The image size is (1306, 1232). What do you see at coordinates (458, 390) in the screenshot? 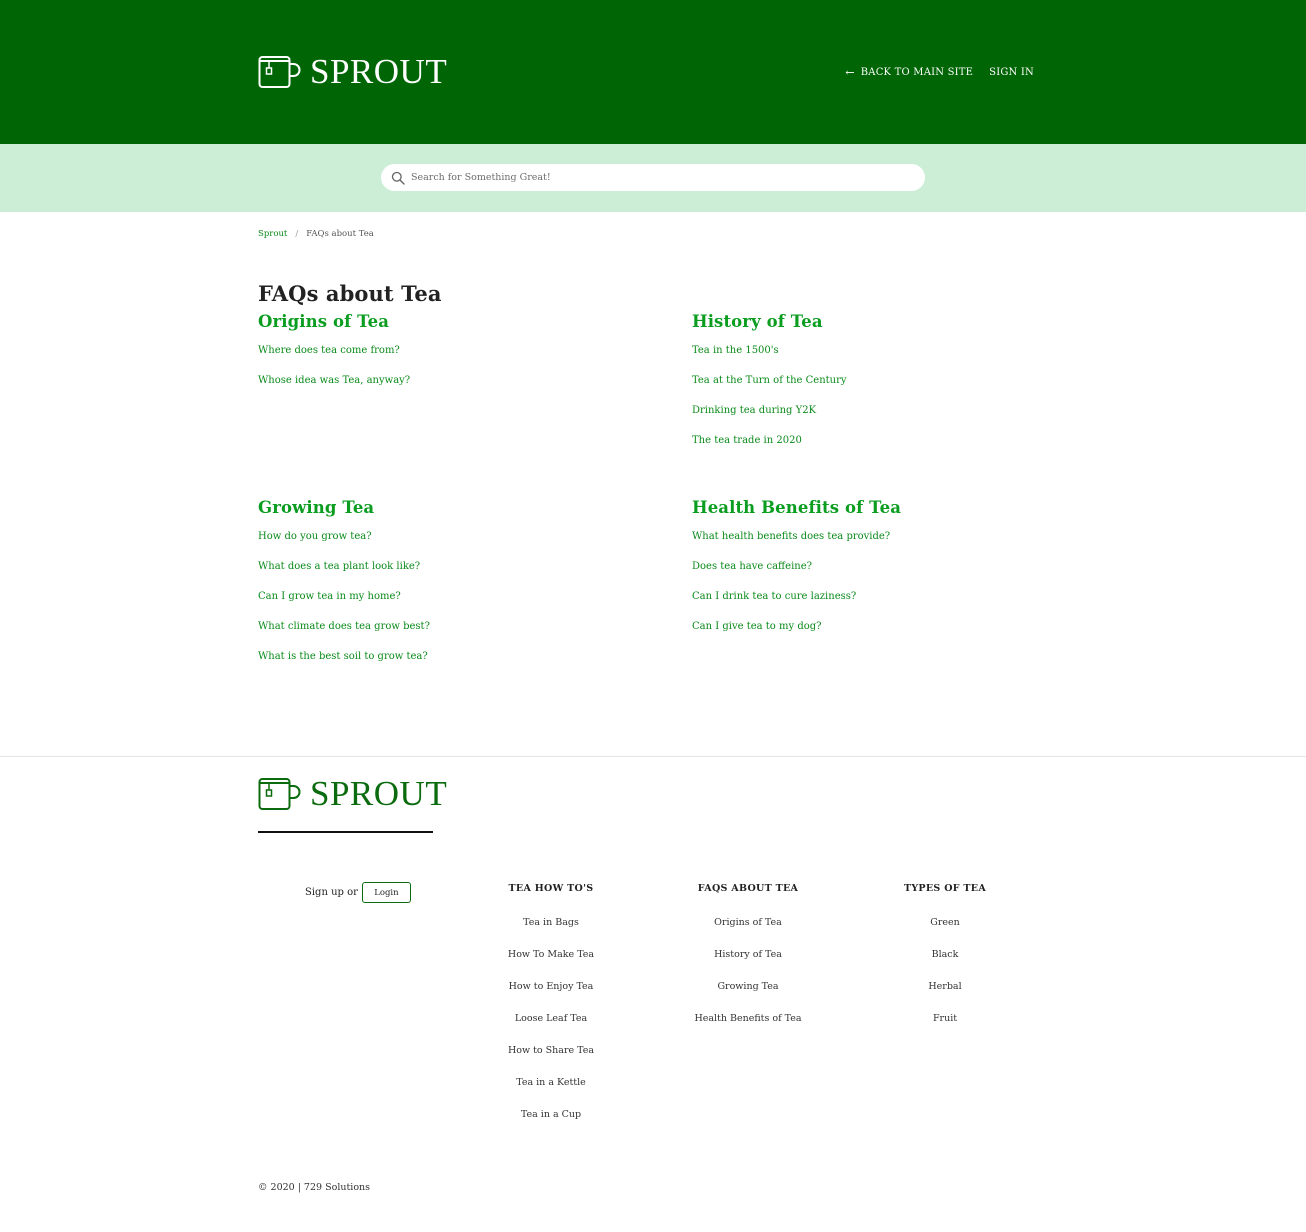
I see `article-link: Whose idea was Tea, anyway?` at bounding box center [458, 390].